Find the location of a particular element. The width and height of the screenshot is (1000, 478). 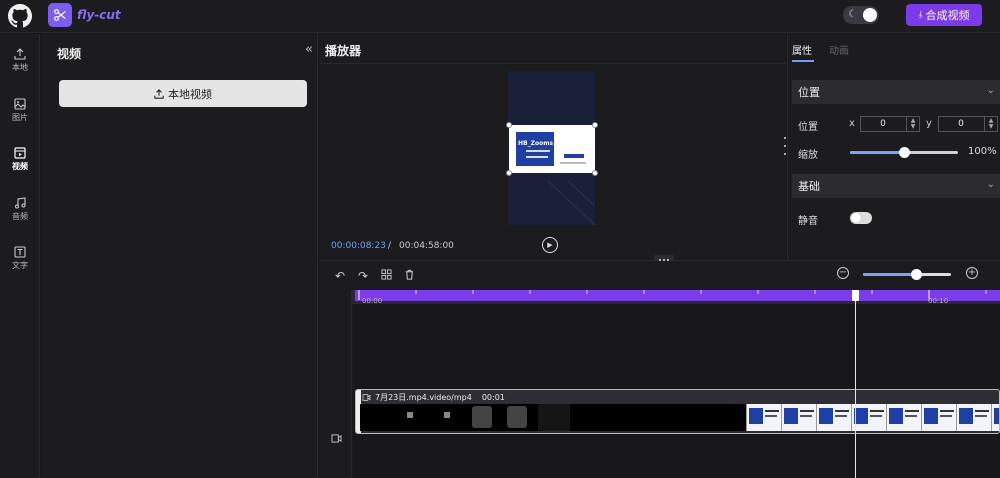

ruler-ticks is located at coordinates (672, 295).